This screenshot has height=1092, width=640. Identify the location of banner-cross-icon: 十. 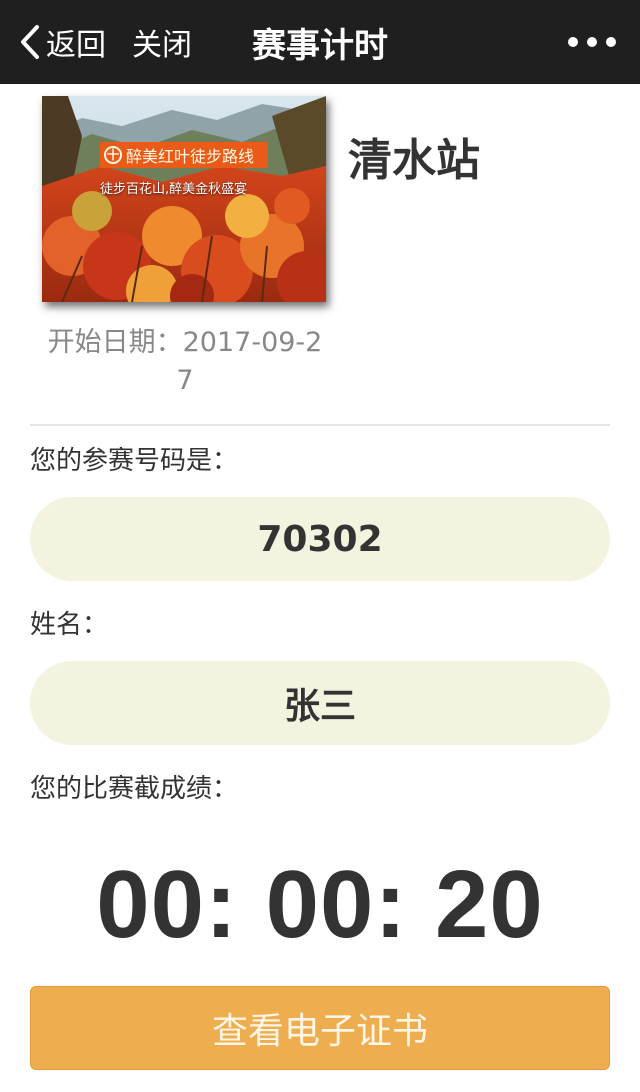
(113, 155).